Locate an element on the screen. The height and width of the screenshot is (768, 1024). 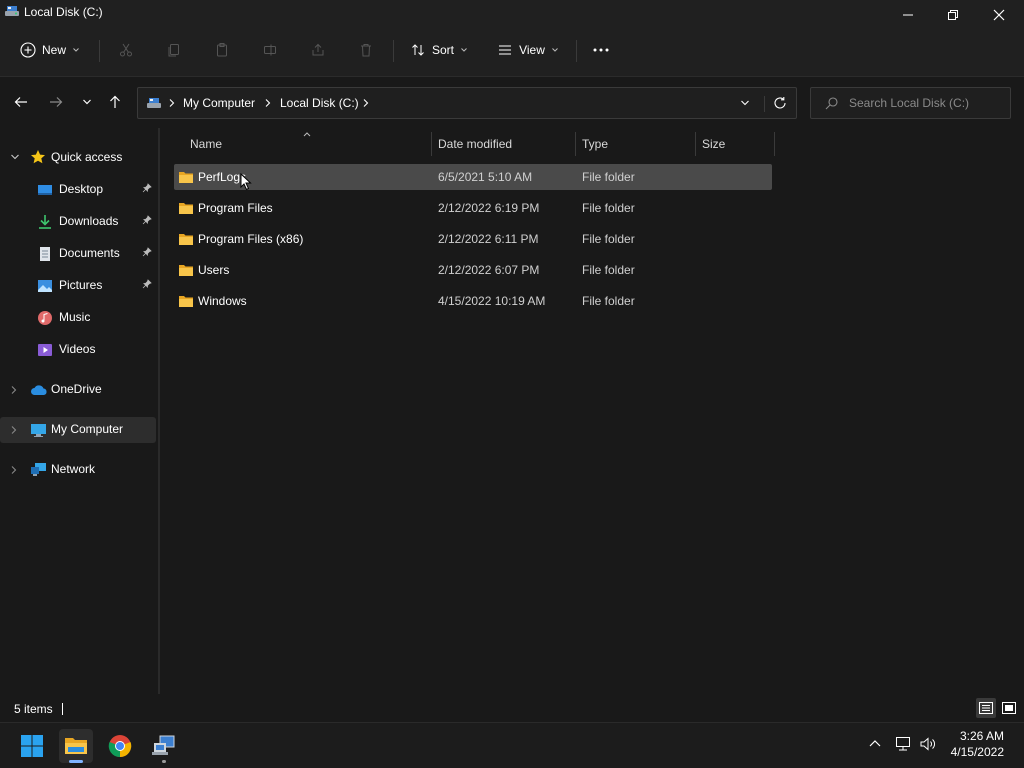
view-button: View is located at coordinates (528, 50).